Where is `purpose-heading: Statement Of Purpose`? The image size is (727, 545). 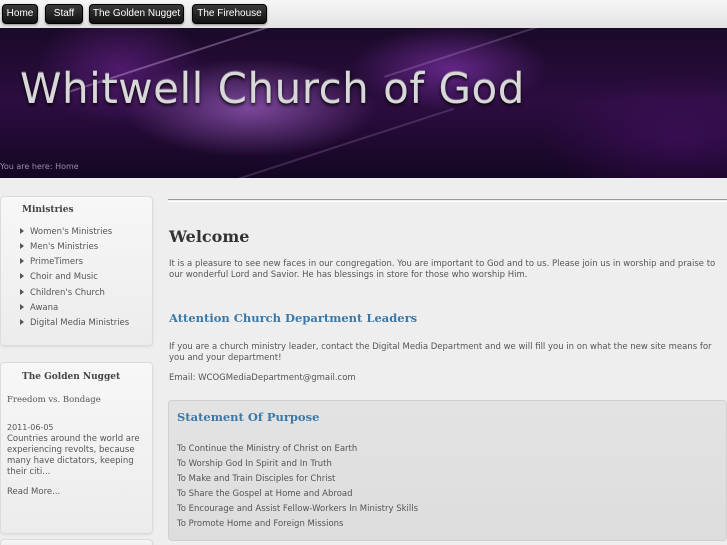 purpose-heading: Statement Of Purpose is located at coordinates (248, 417).